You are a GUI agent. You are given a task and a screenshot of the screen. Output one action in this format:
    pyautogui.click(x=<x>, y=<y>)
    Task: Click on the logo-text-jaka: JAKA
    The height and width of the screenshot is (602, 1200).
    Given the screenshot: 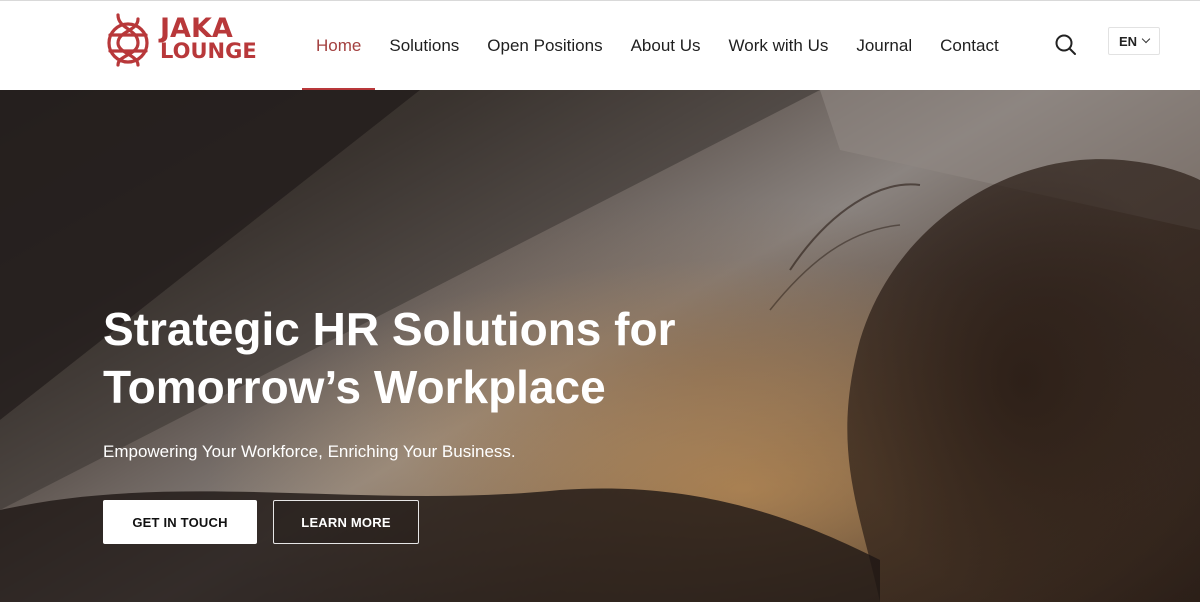 What is the action you would take?
    pyautogui.click(x=196, y=28)
    